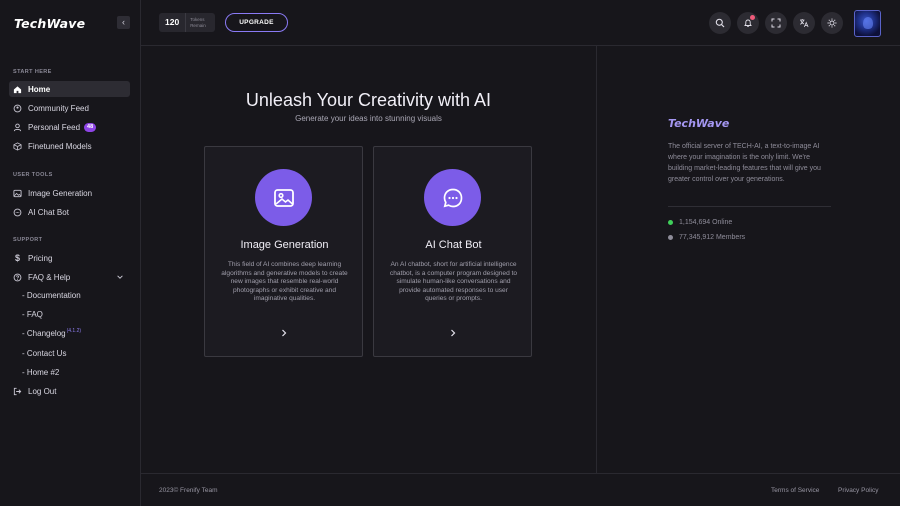  What do you see at coordinates (17, 277) in the screenshot?
I see `help-icon` at bounding box center [17, 277].